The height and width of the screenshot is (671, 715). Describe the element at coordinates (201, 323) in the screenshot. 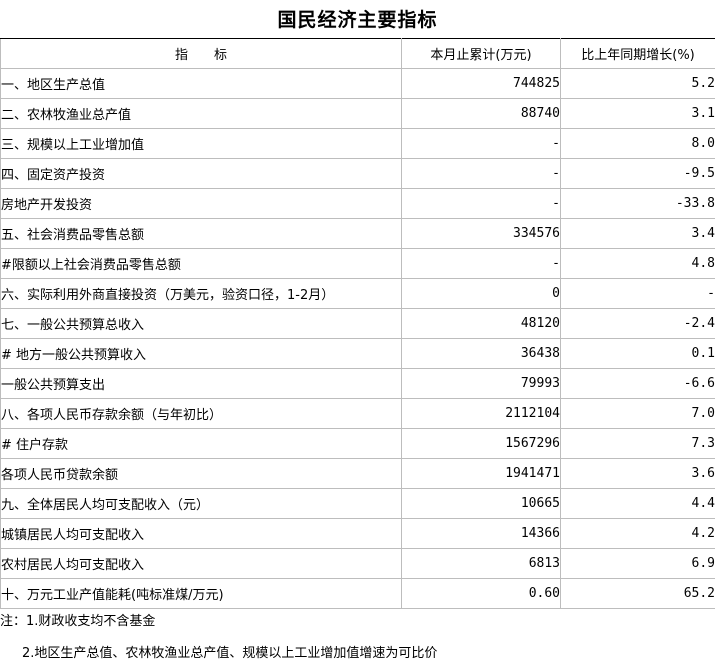

I see `indicator-name: 七、一般公共预算总收入` at that location.